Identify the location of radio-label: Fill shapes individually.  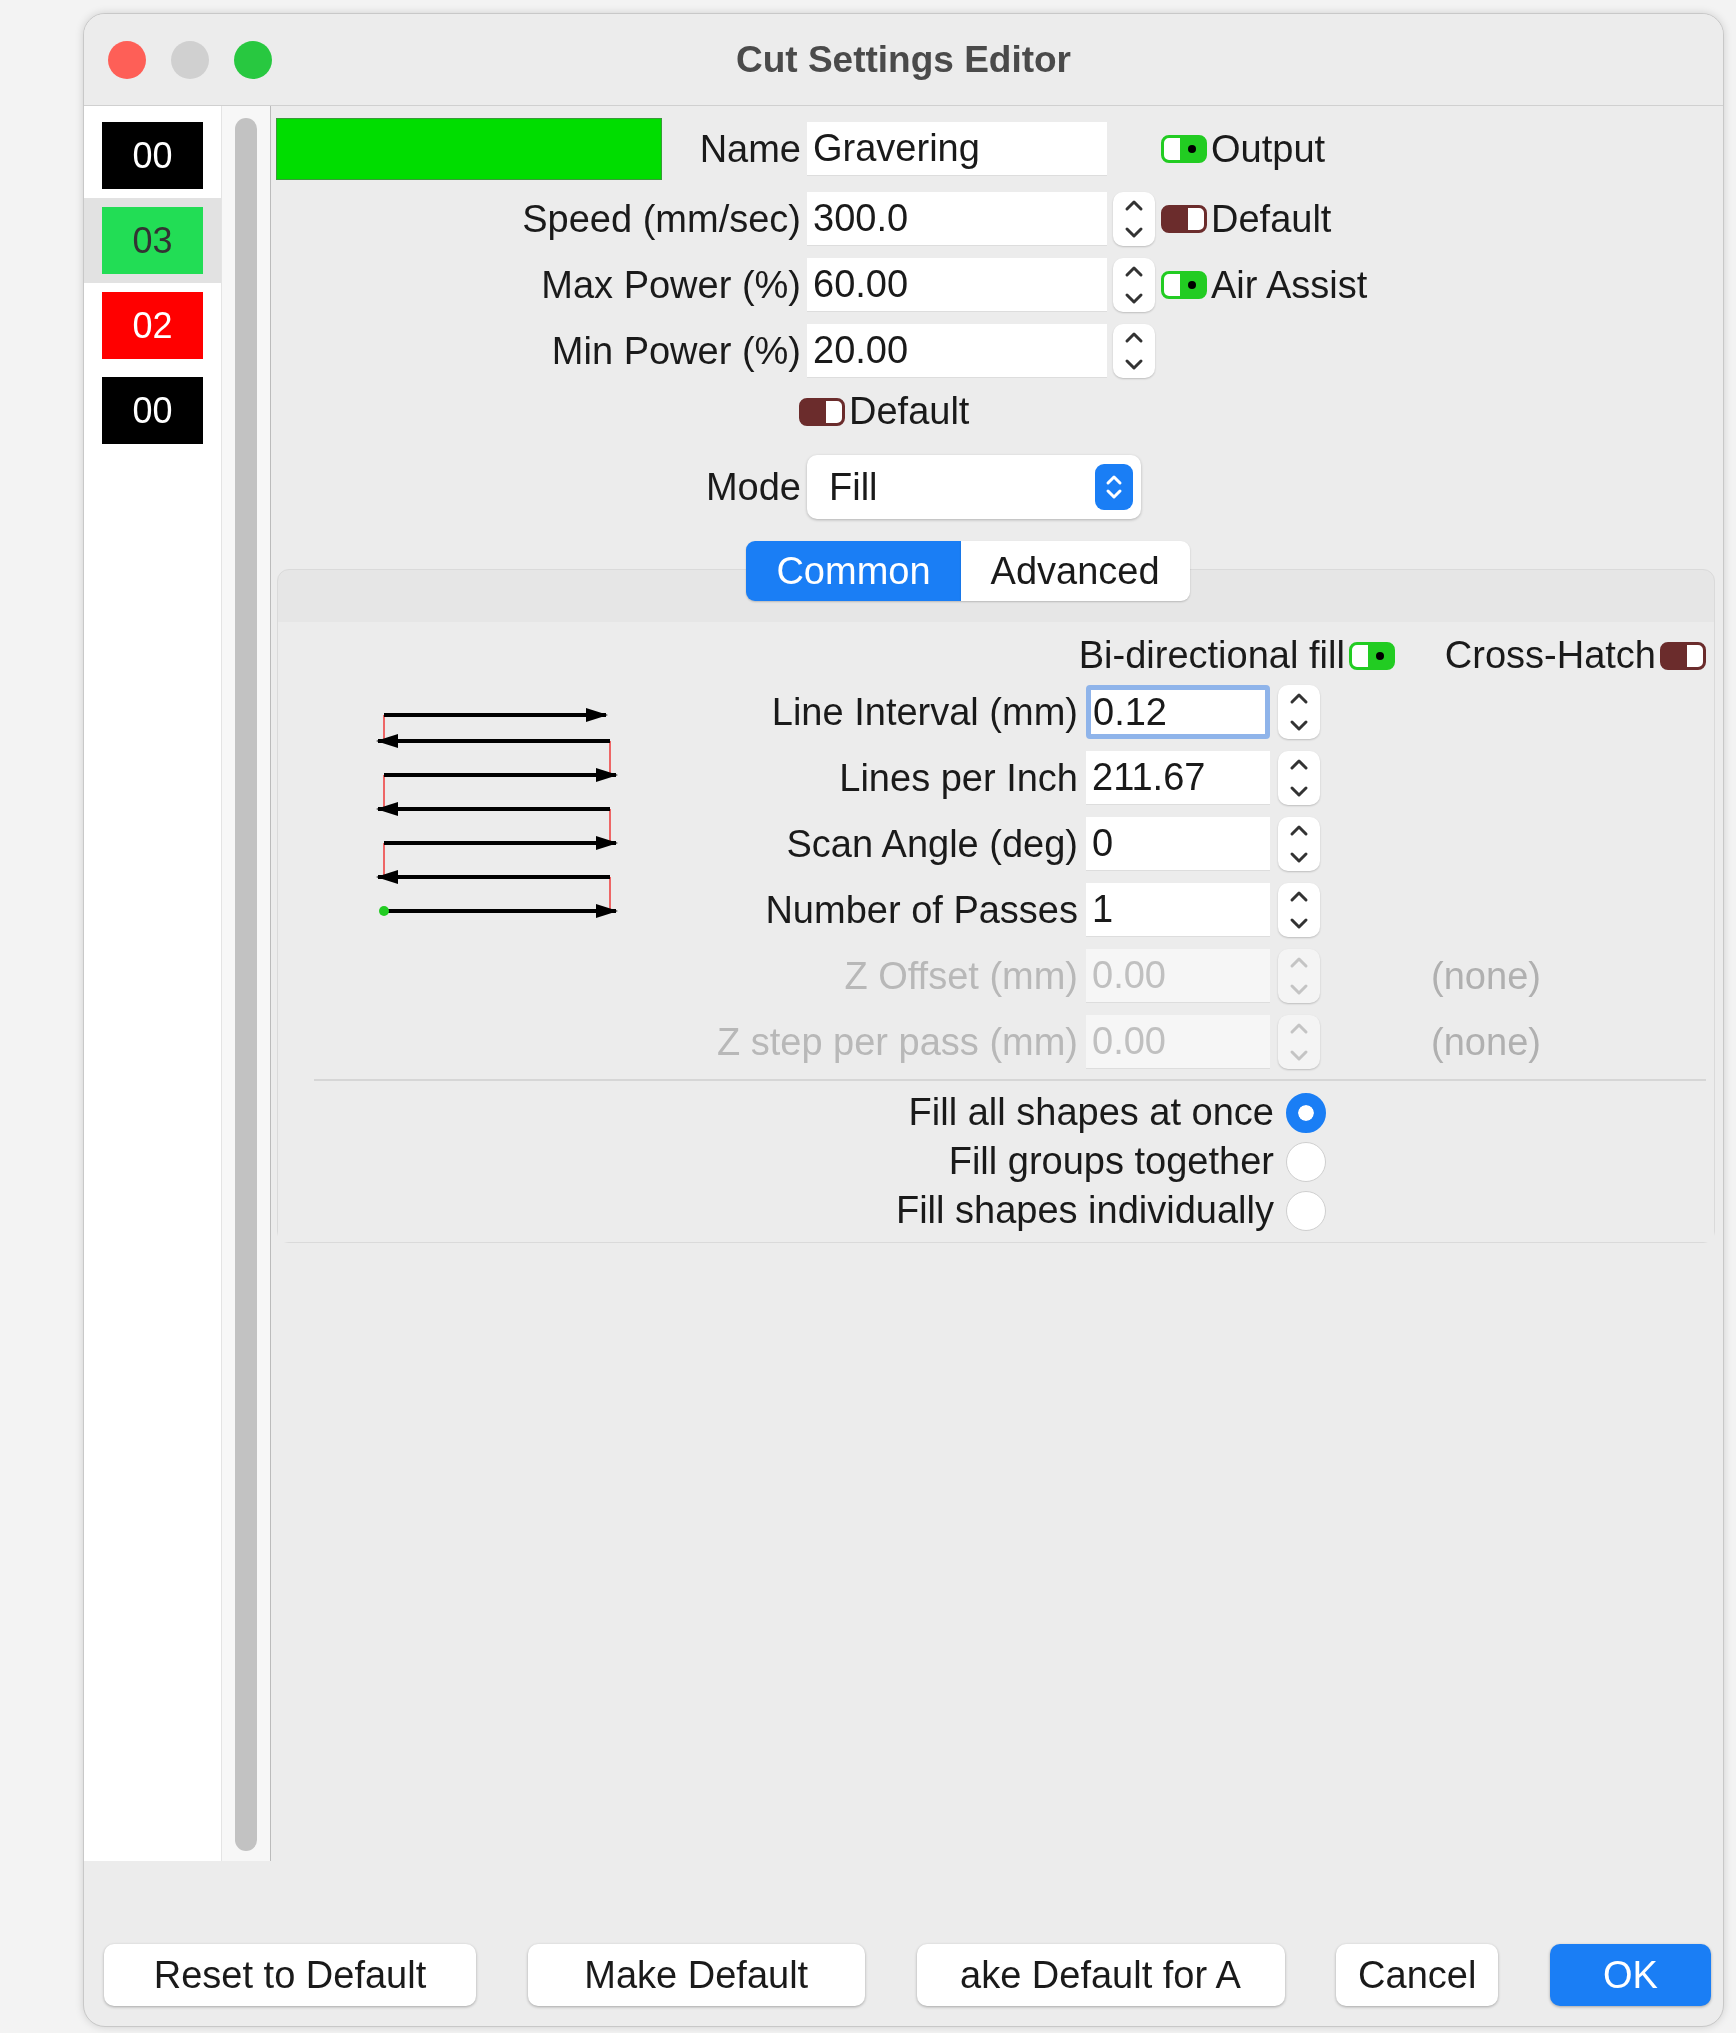
(1084, 1210).